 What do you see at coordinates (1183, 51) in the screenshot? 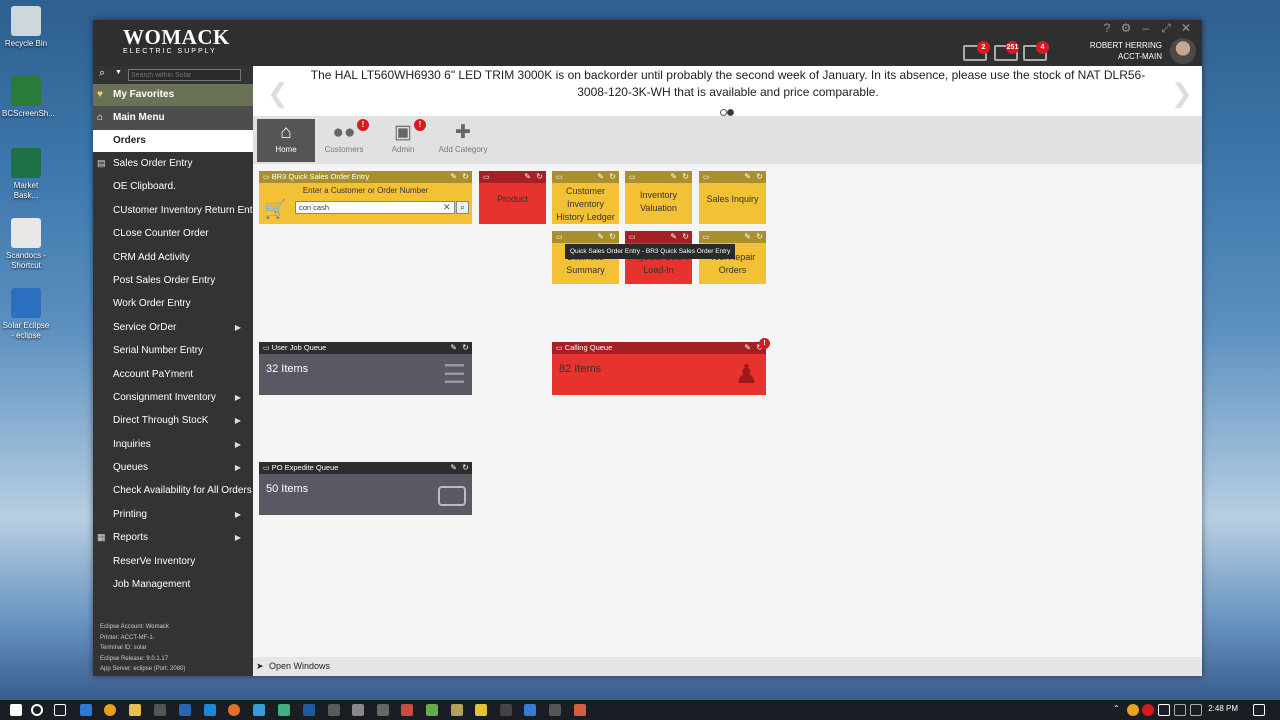
I see `avatar` at bounding box center [1183, 51].